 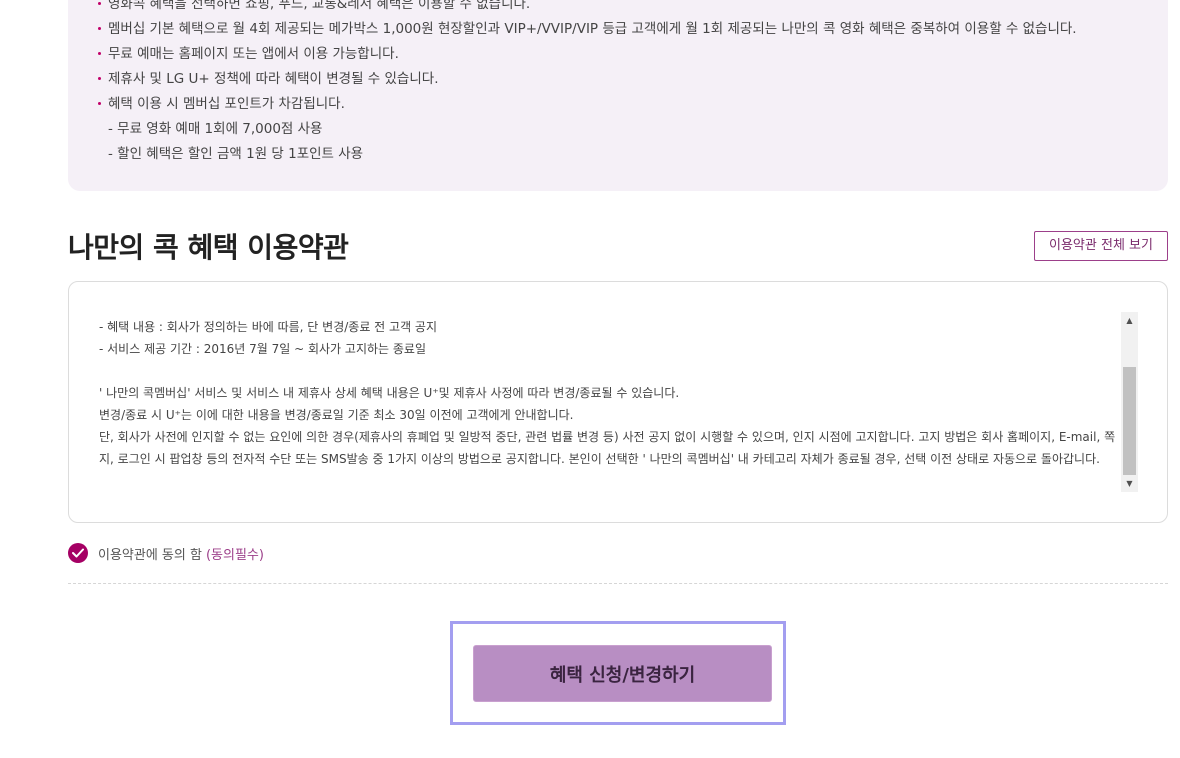 What do you see at coordinates (1101, 246) in the screenshot?
I see `view-all-terms-button: 이용약관 전체 보기` at bounding box center [1101, 246].